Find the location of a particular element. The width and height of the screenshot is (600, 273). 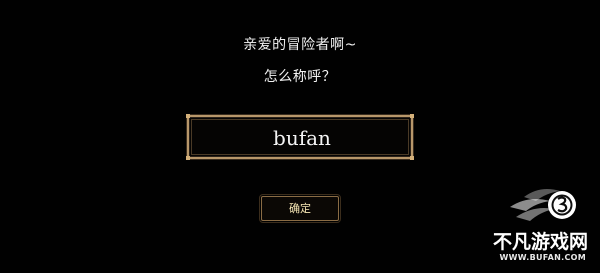

watermark-title: 不凡游戏网 is located at coordinates (540, 242).